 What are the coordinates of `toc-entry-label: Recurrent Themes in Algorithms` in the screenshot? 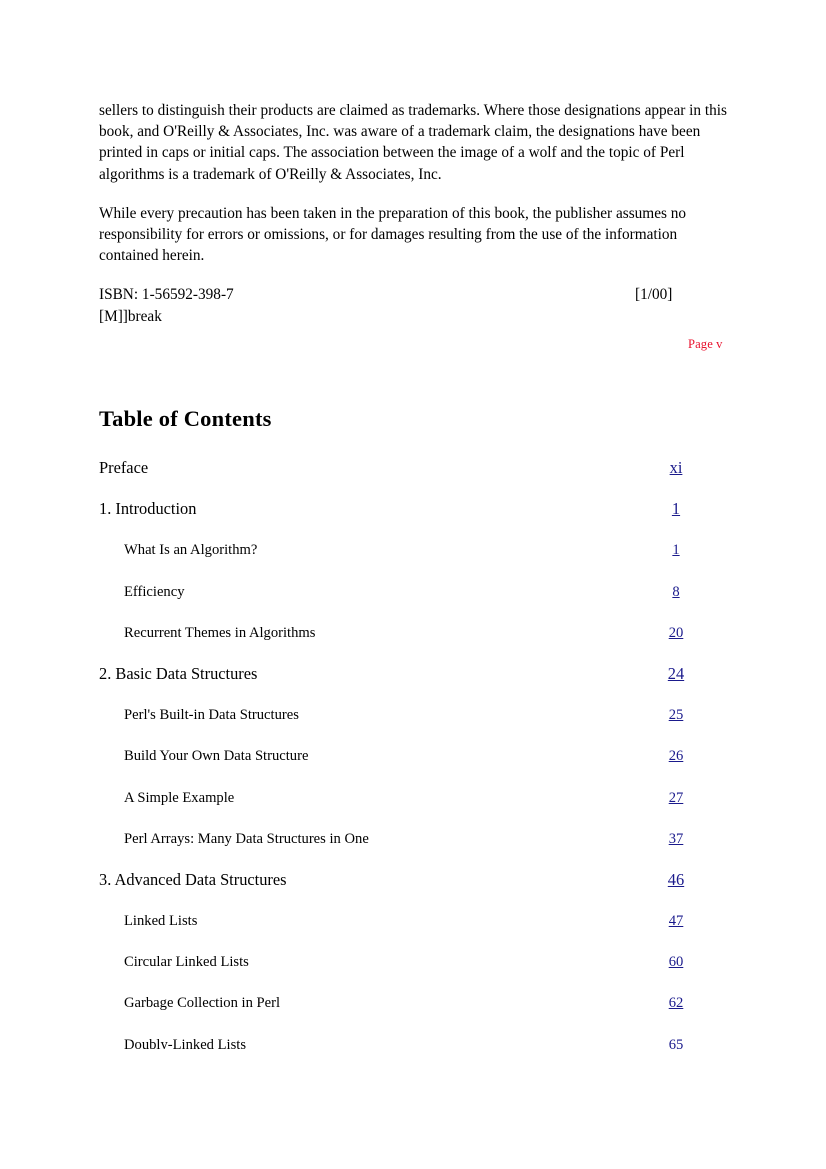 It's located at (220, 632).